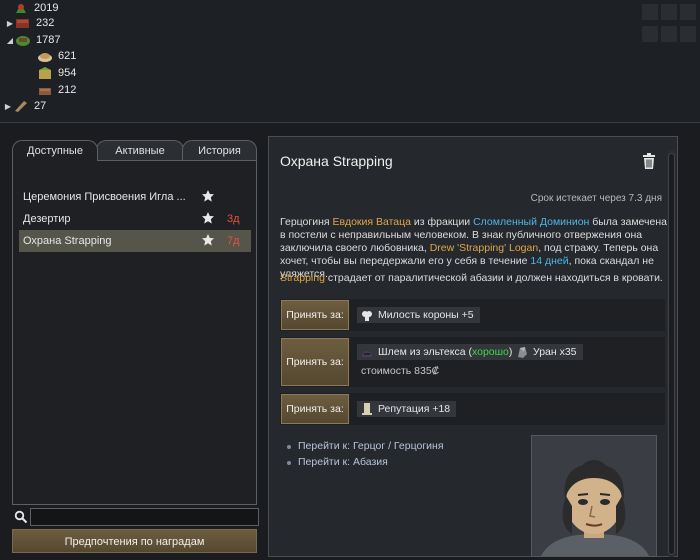  What do you see at coordinates (144, 517) in the screenshot?
I see `search-input` at bounding box center [144, 517].